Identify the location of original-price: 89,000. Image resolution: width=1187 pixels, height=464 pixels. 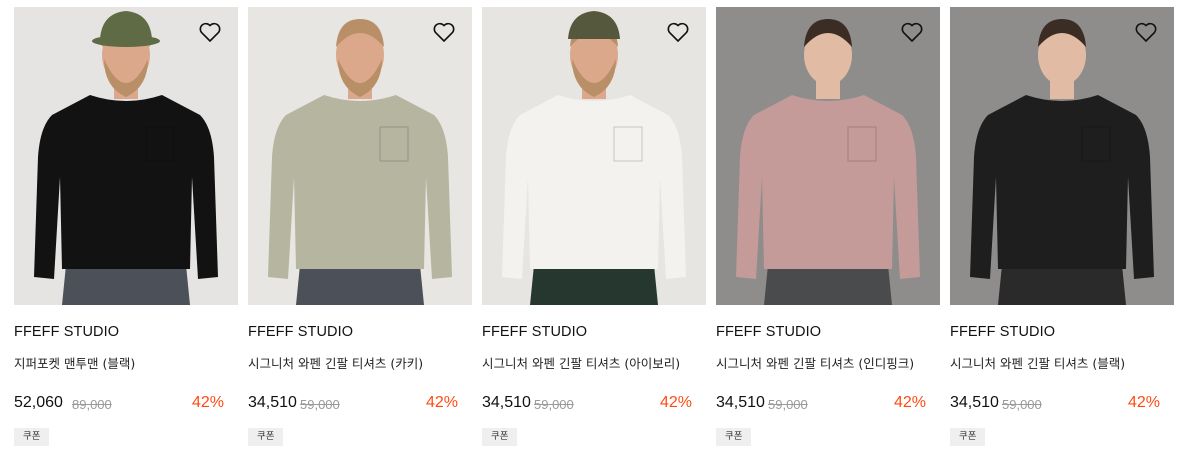
(92, 404).